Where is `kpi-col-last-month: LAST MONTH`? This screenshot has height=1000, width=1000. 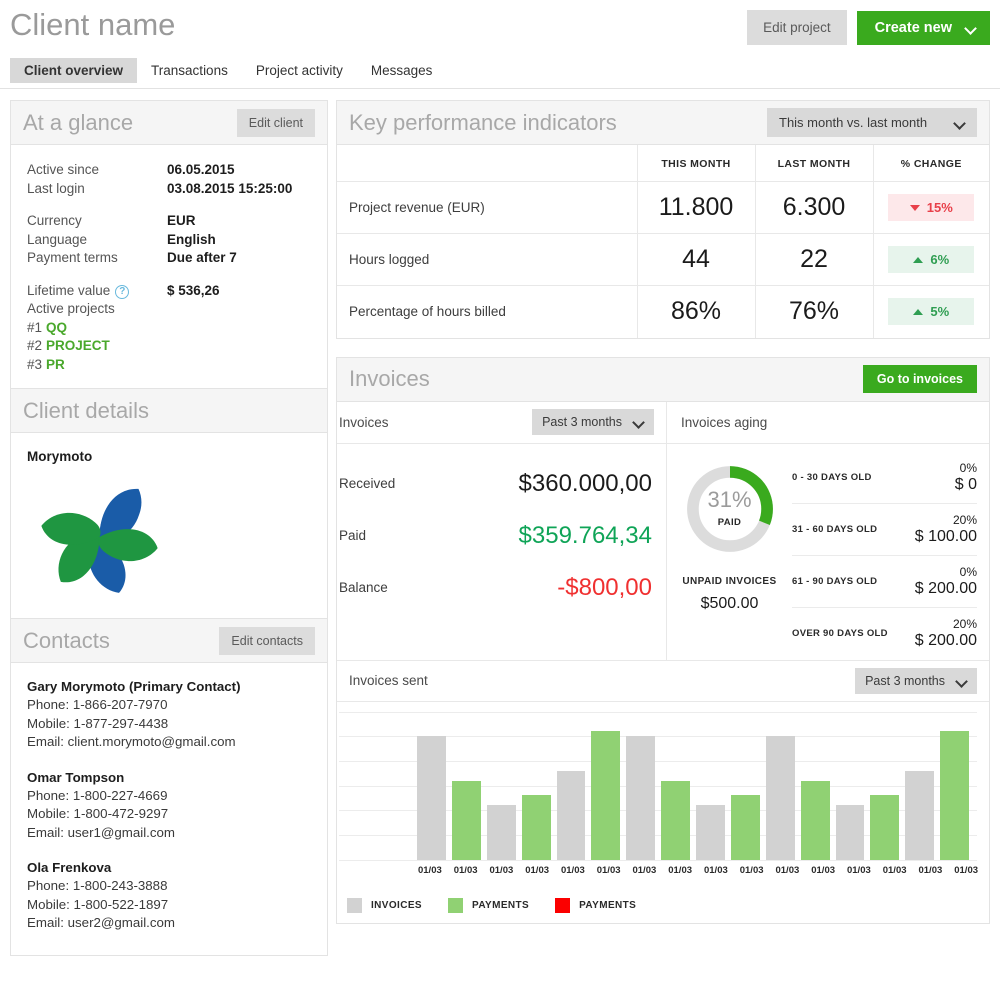 kpi-col-last-month: LAST MONTH is located at coordinates (813, 163).